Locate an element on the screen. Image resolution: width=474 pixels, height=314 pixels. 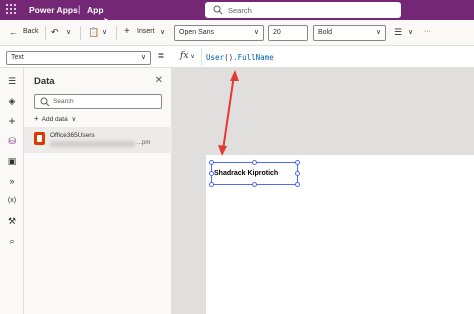
paste-chevron-icon: ∨ is located at coordinates (104, 32).